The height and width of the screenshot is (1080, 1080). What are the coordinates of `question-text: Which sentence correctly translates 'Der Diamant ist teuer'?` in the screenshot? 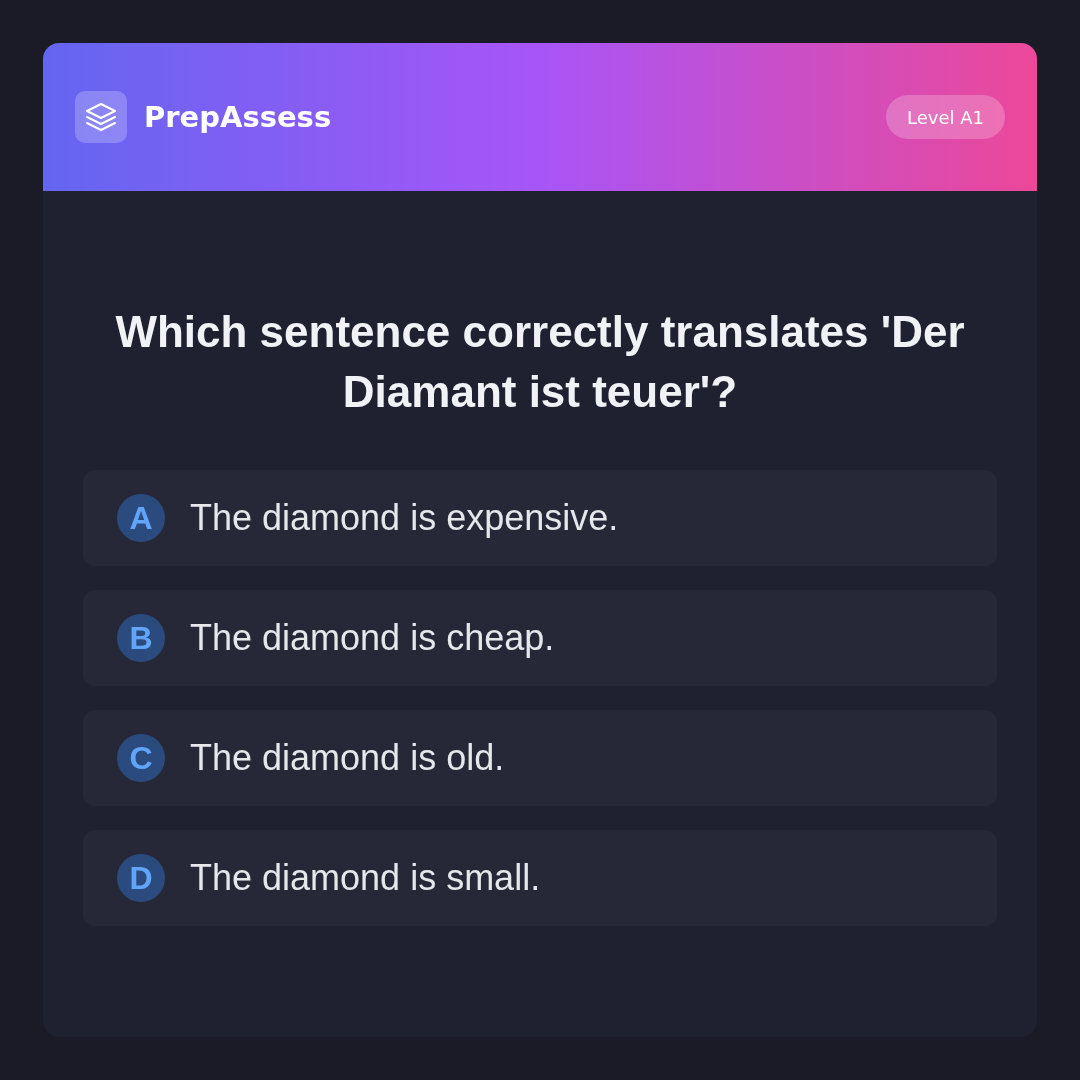 It's located at (540, 362).